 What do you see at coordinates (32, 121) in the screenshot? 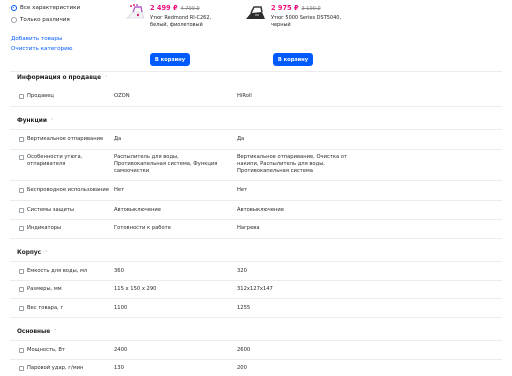
I see `section-title: Функции` at bounding box center [32, 121].